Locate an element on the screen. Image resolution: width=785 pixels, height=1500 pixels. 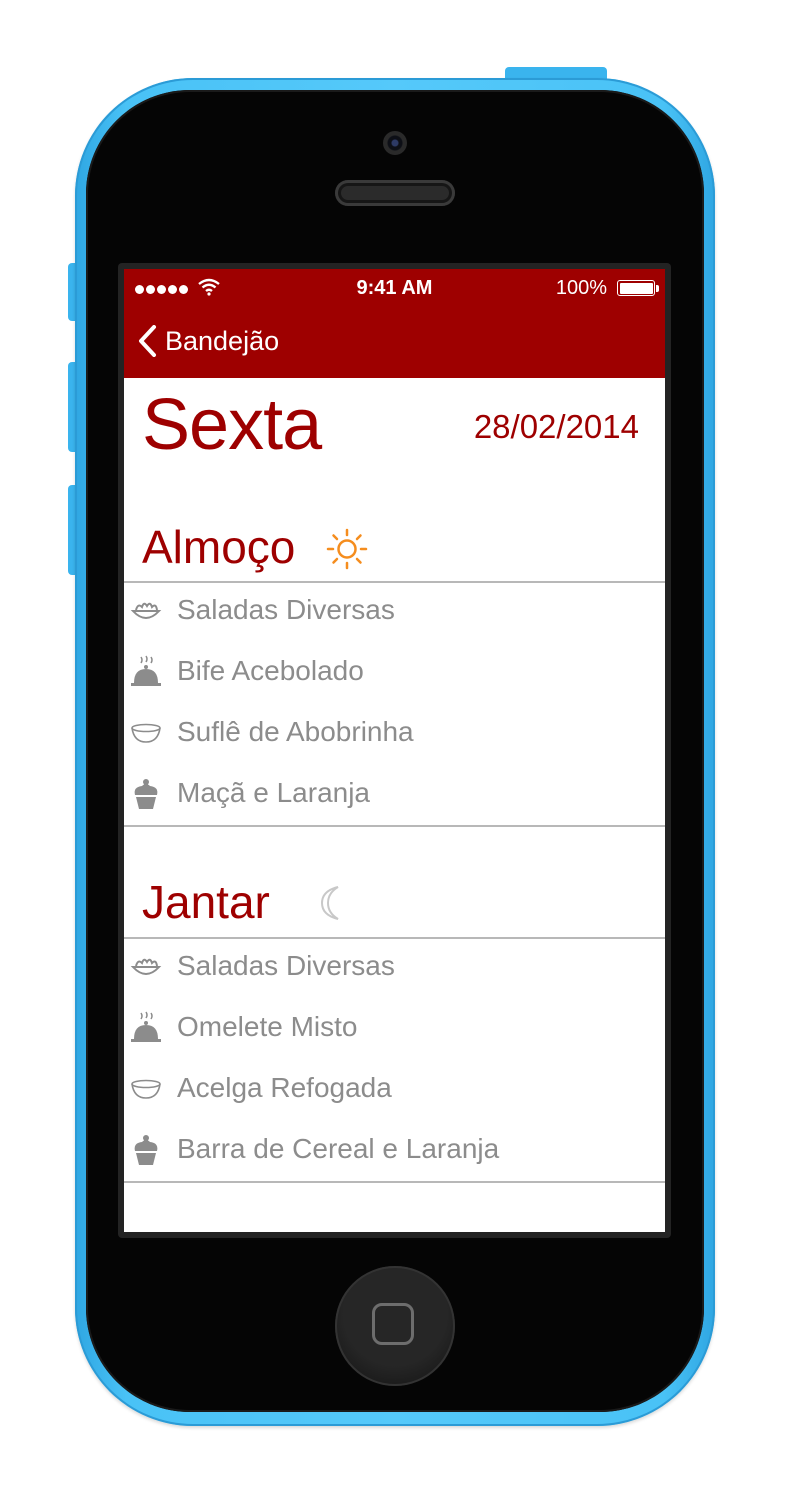
list-item-label: Barra de Cereal e Laranja is located at coordinates (338, 1148).